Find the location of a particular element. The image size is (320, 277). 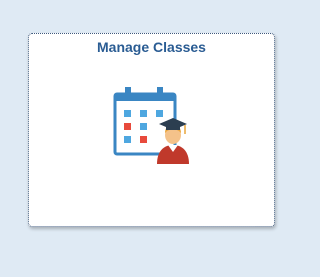

calendar-ring-right is located at coordinates (160, 92).